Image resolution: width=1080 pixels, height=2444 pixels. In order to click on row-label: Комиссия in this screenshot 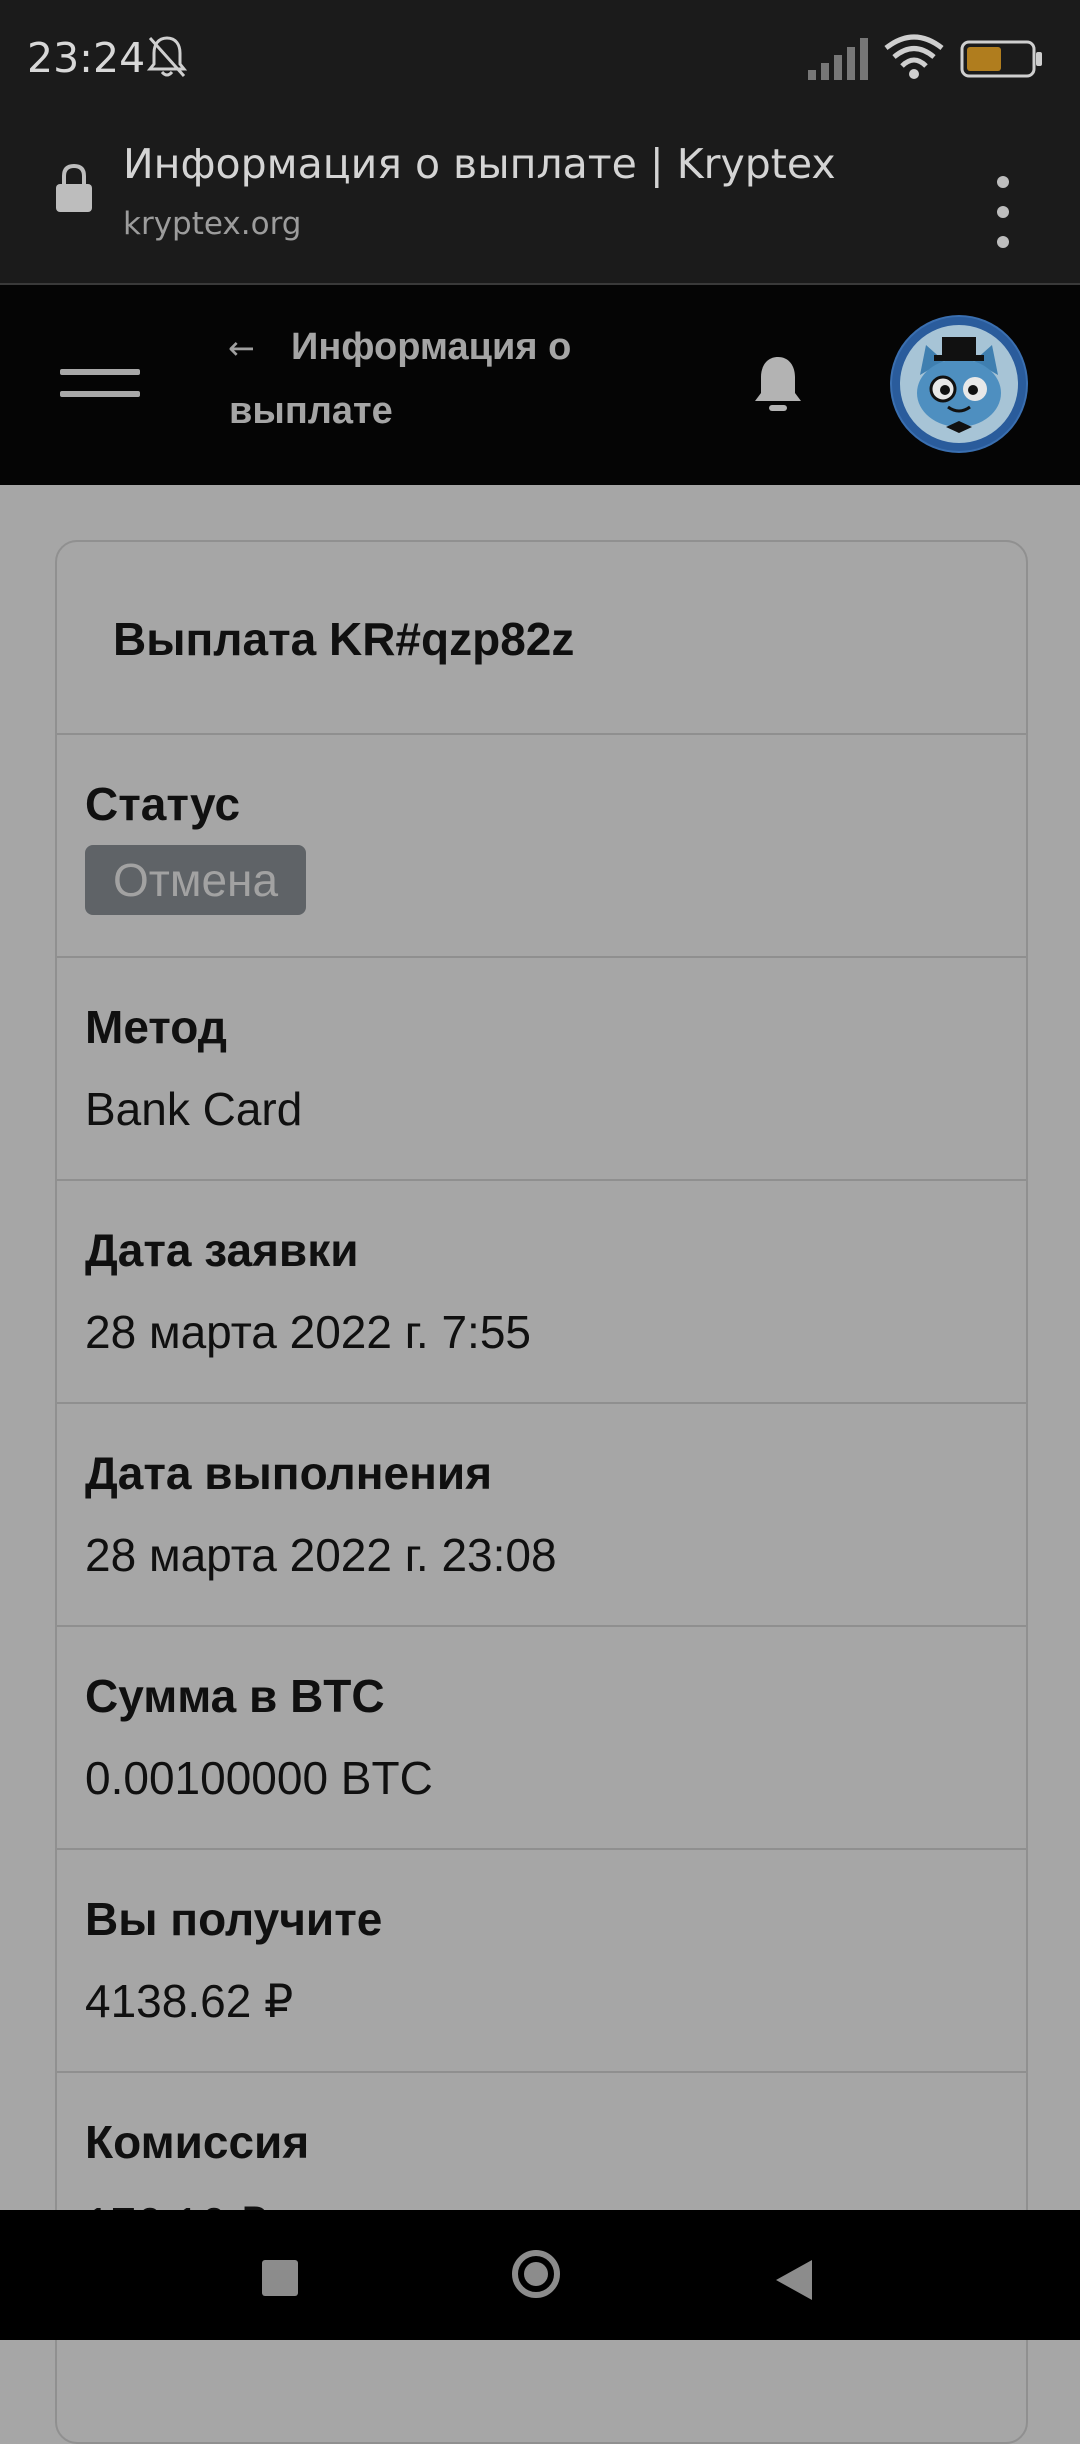, I will do `click(197, 2142)`.